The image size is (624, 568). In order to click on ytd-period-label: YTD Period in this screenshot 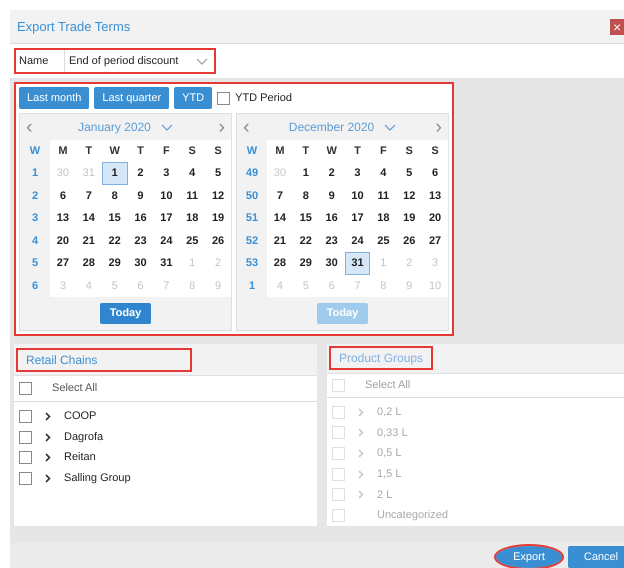, I will do `click(263, 98)`.